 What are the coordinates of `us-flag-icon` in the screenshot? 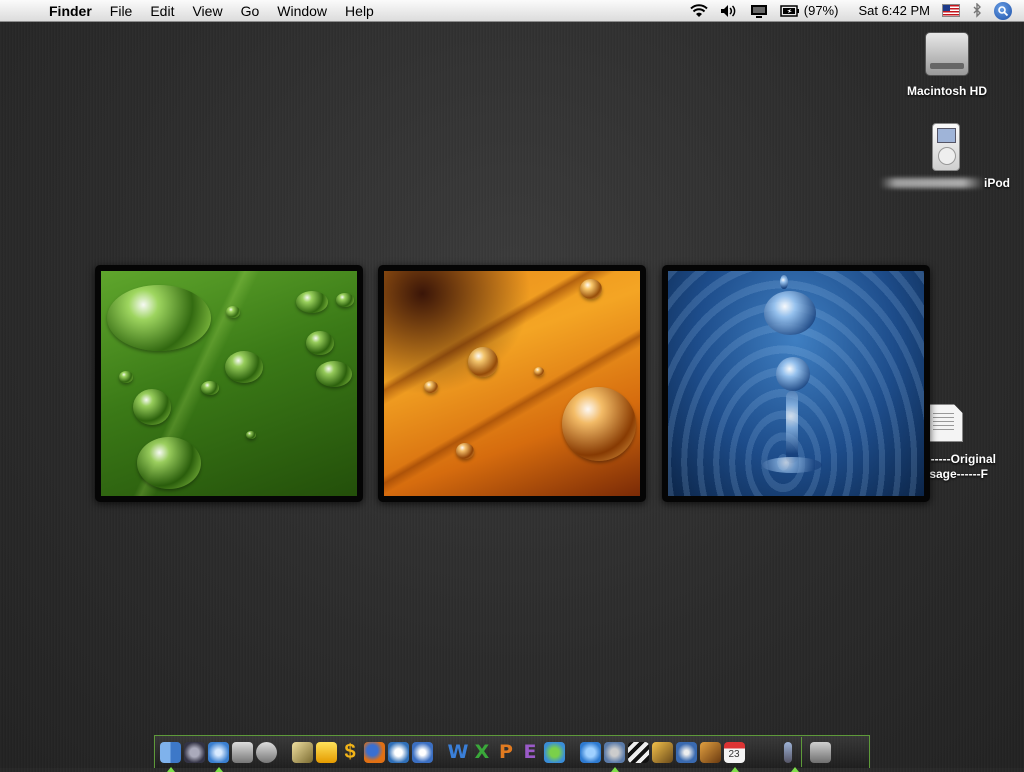 It's located at (951, 10).